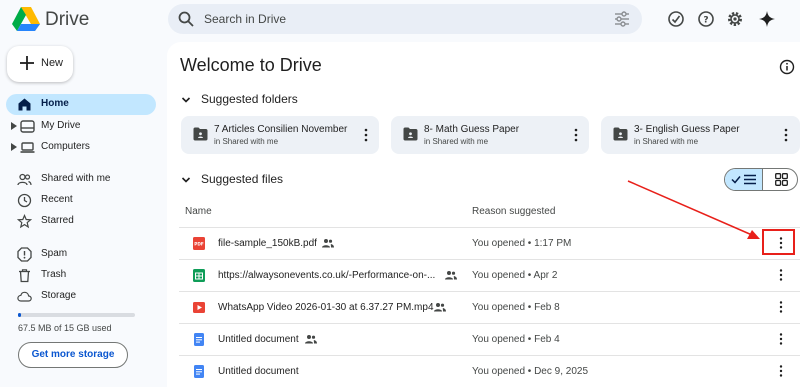 The image size is (800, 387). I want to click on computer-icon, so click(27, 147).